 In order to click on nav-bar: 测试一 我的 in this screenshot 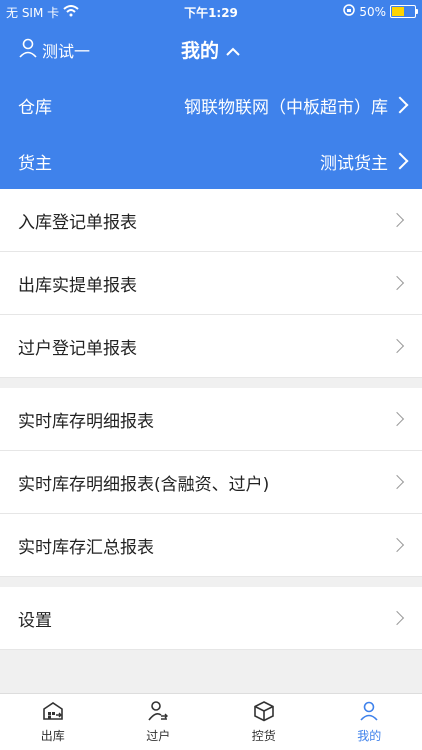, I will do `click(211, 50)`.